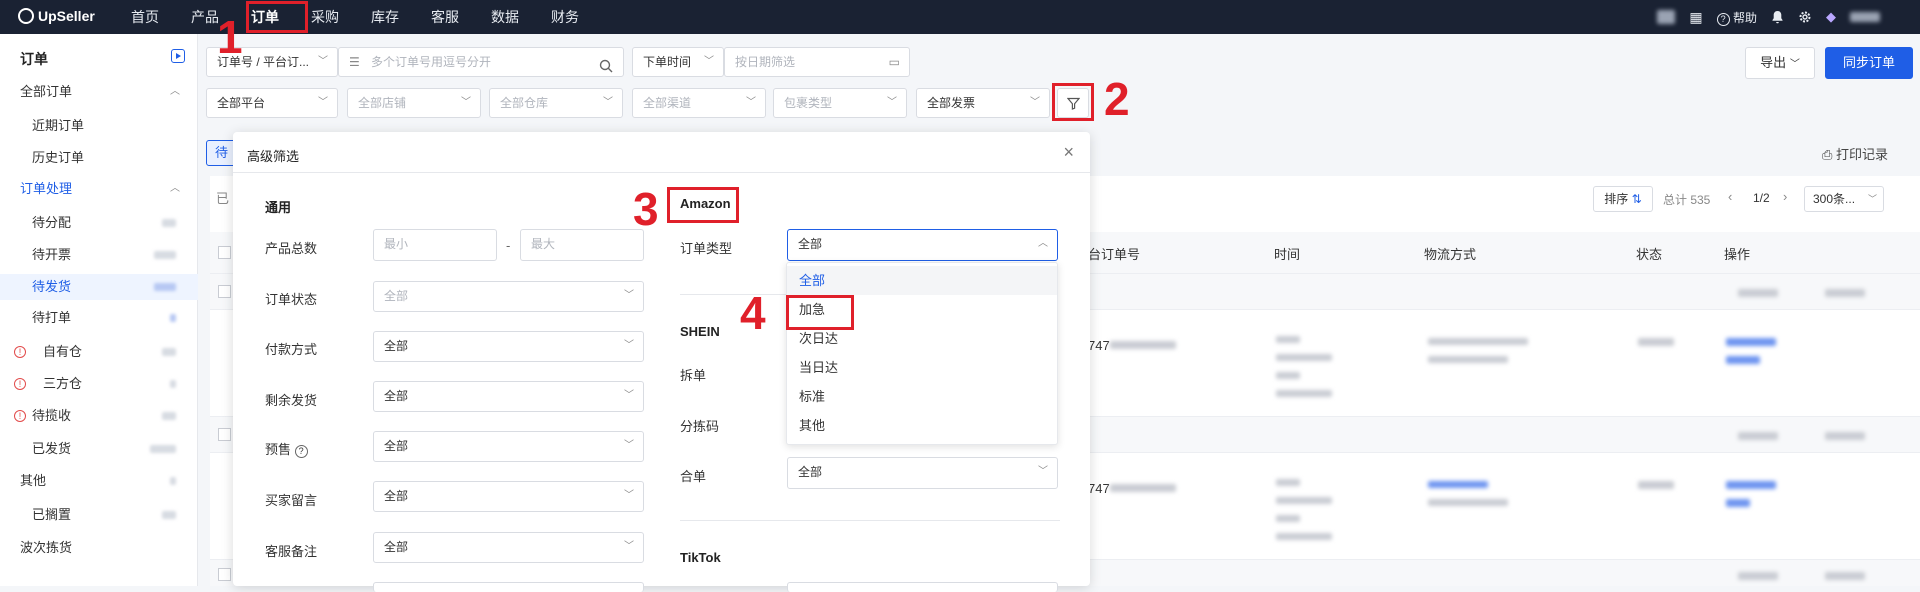 The width and height of the screenshot is (1920, 592). Describe the element at coordinates (556, 103) in the screenshot. I see `warehouse-select: 全部仓库 ﹀` at that location.